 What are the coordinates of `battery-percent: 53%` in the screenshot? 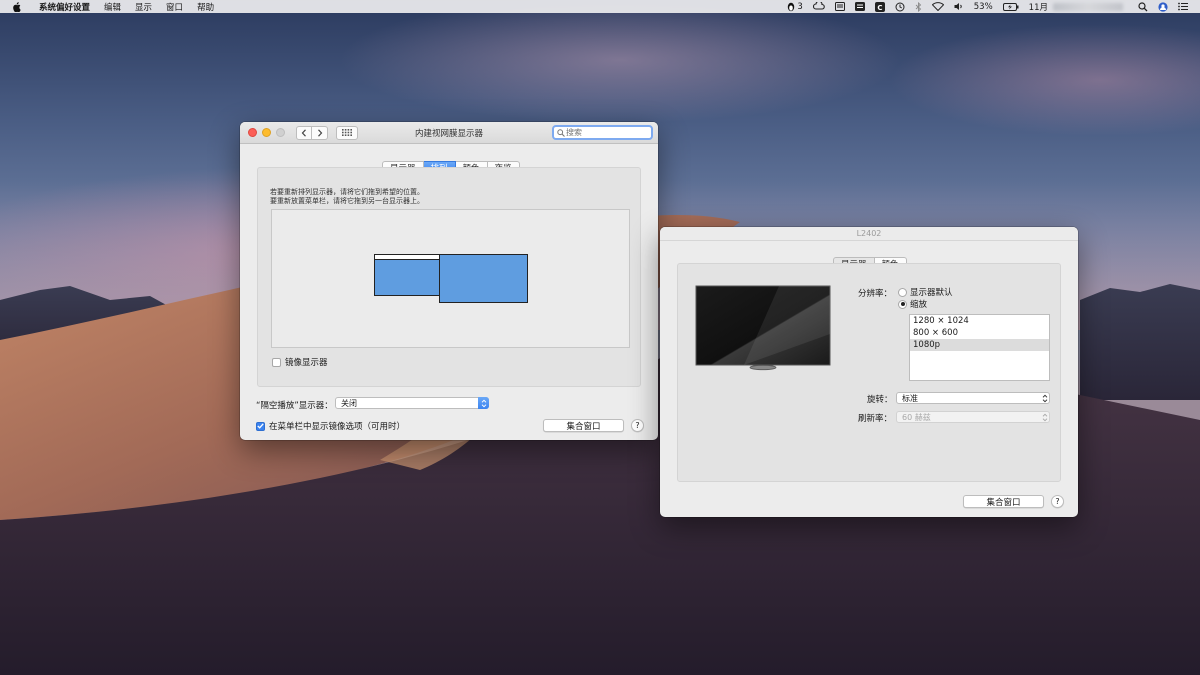 It's located at (983, 6).